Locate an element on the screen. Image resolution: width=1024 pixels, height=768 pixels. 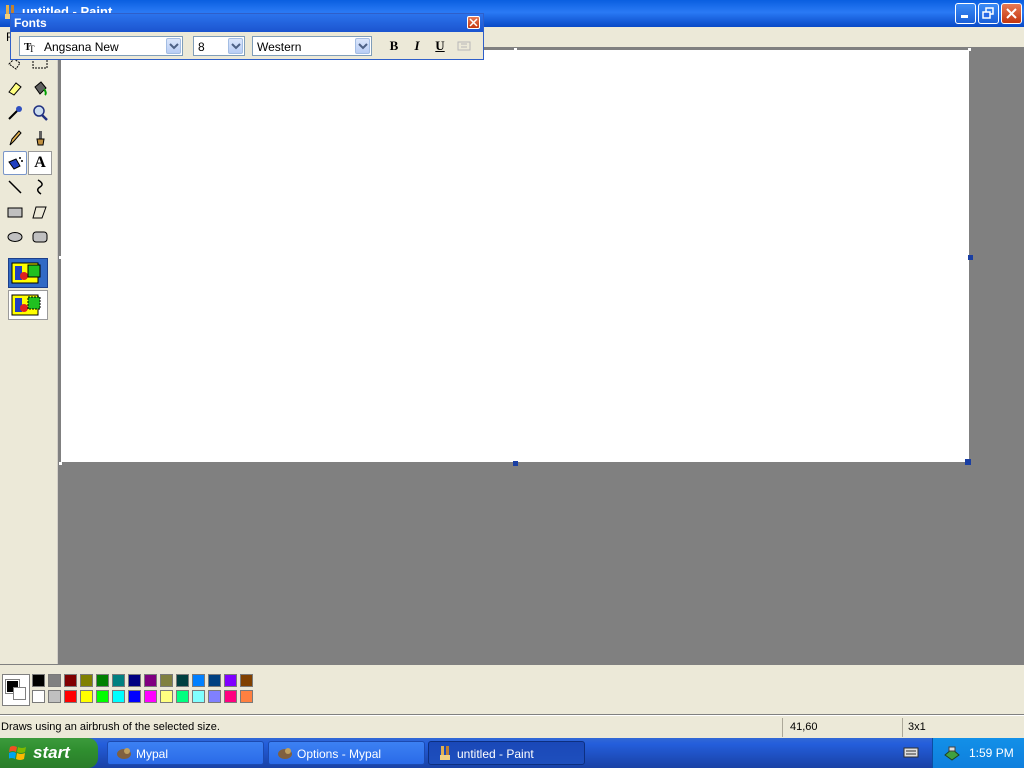
magnifier-tool is located at coordinates (40, 113).